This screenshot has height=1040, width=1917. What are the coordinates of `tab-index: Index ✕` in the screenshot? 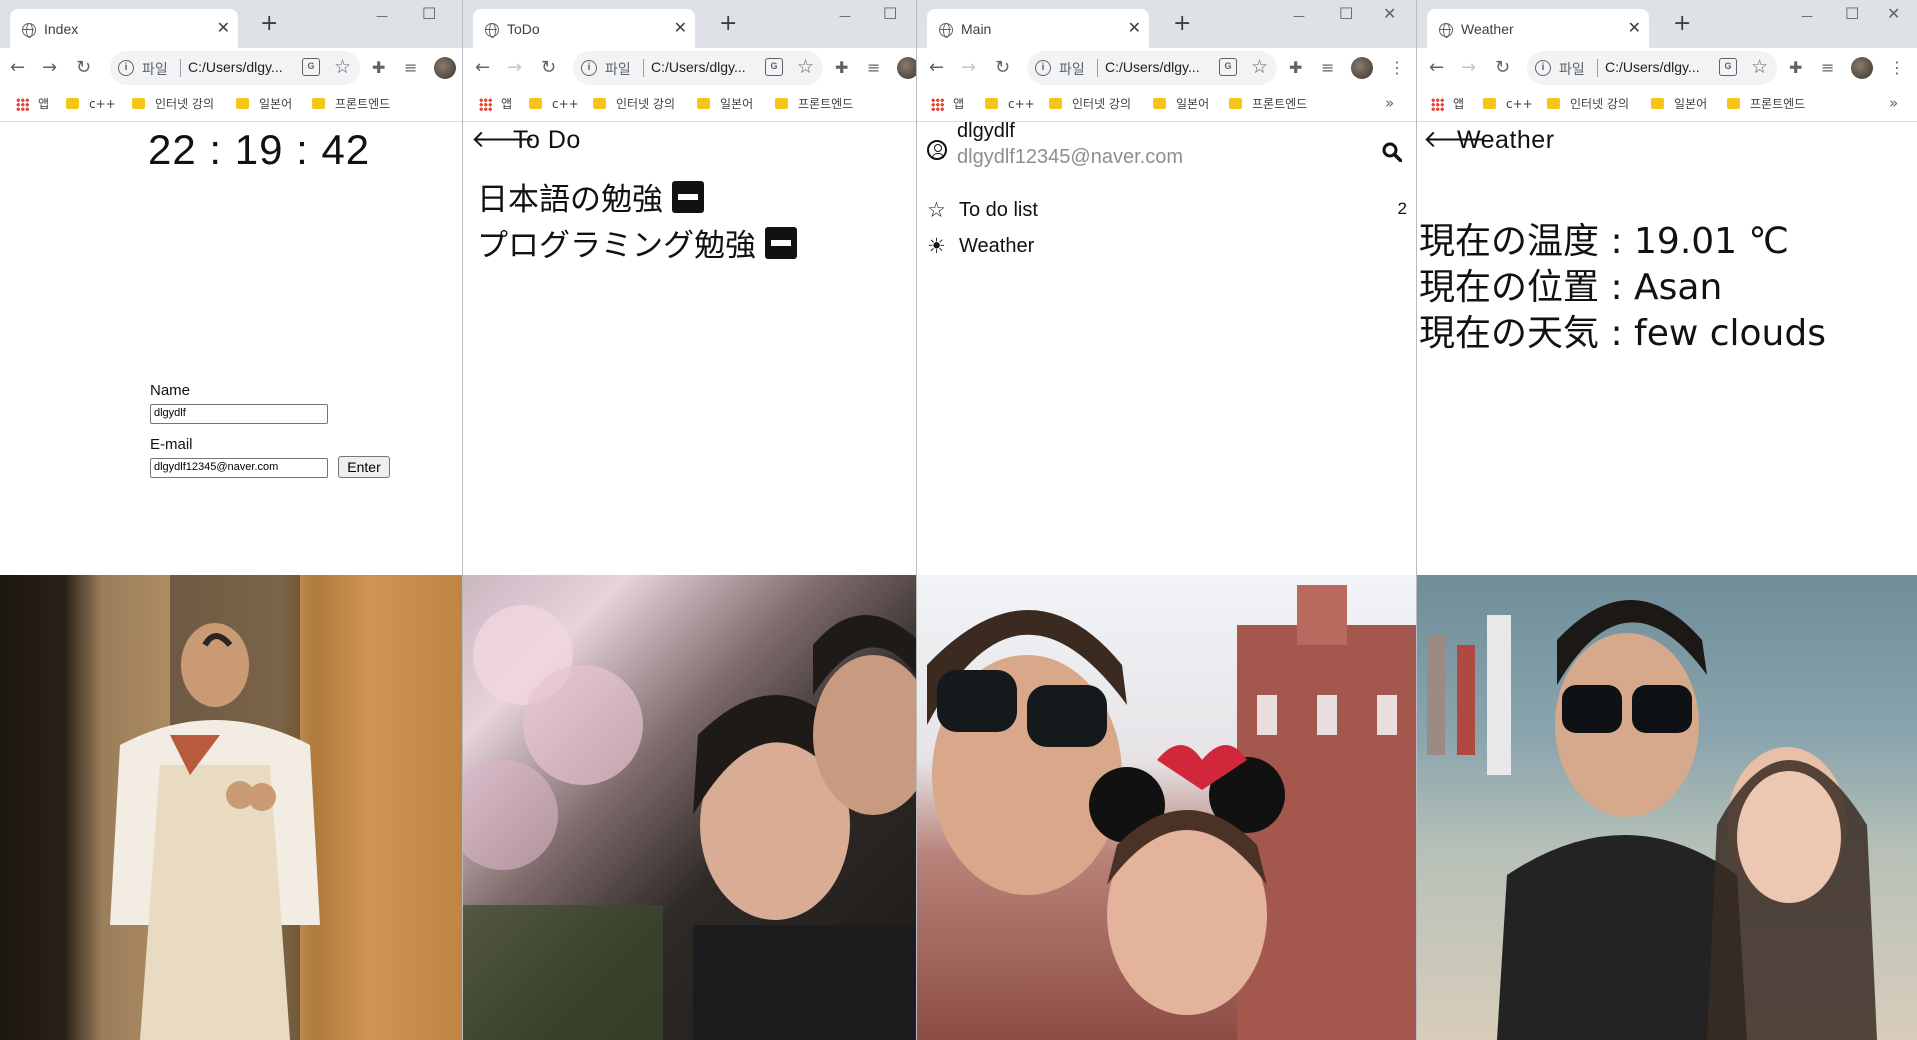 It's located at (124, 28).